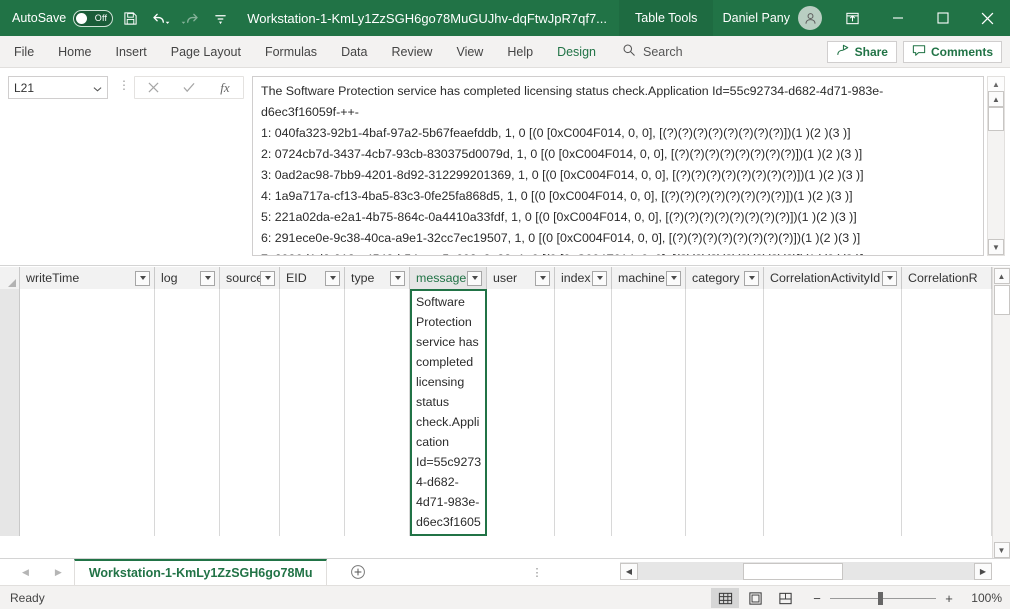 Image resolution: width=1010 pixels, height=609 pixels. What do you see at coordinates (952, 52) in the screenshot?
I see `comments-button: Comments` at bounding box center [952, 52].